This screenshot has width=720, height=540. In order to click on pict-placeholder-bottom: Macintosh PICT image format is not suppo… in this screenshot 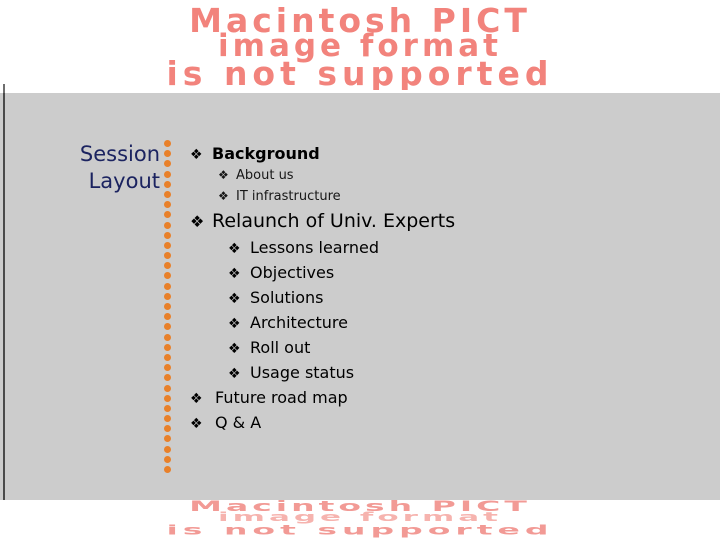, I will do `click(360, 520)`.